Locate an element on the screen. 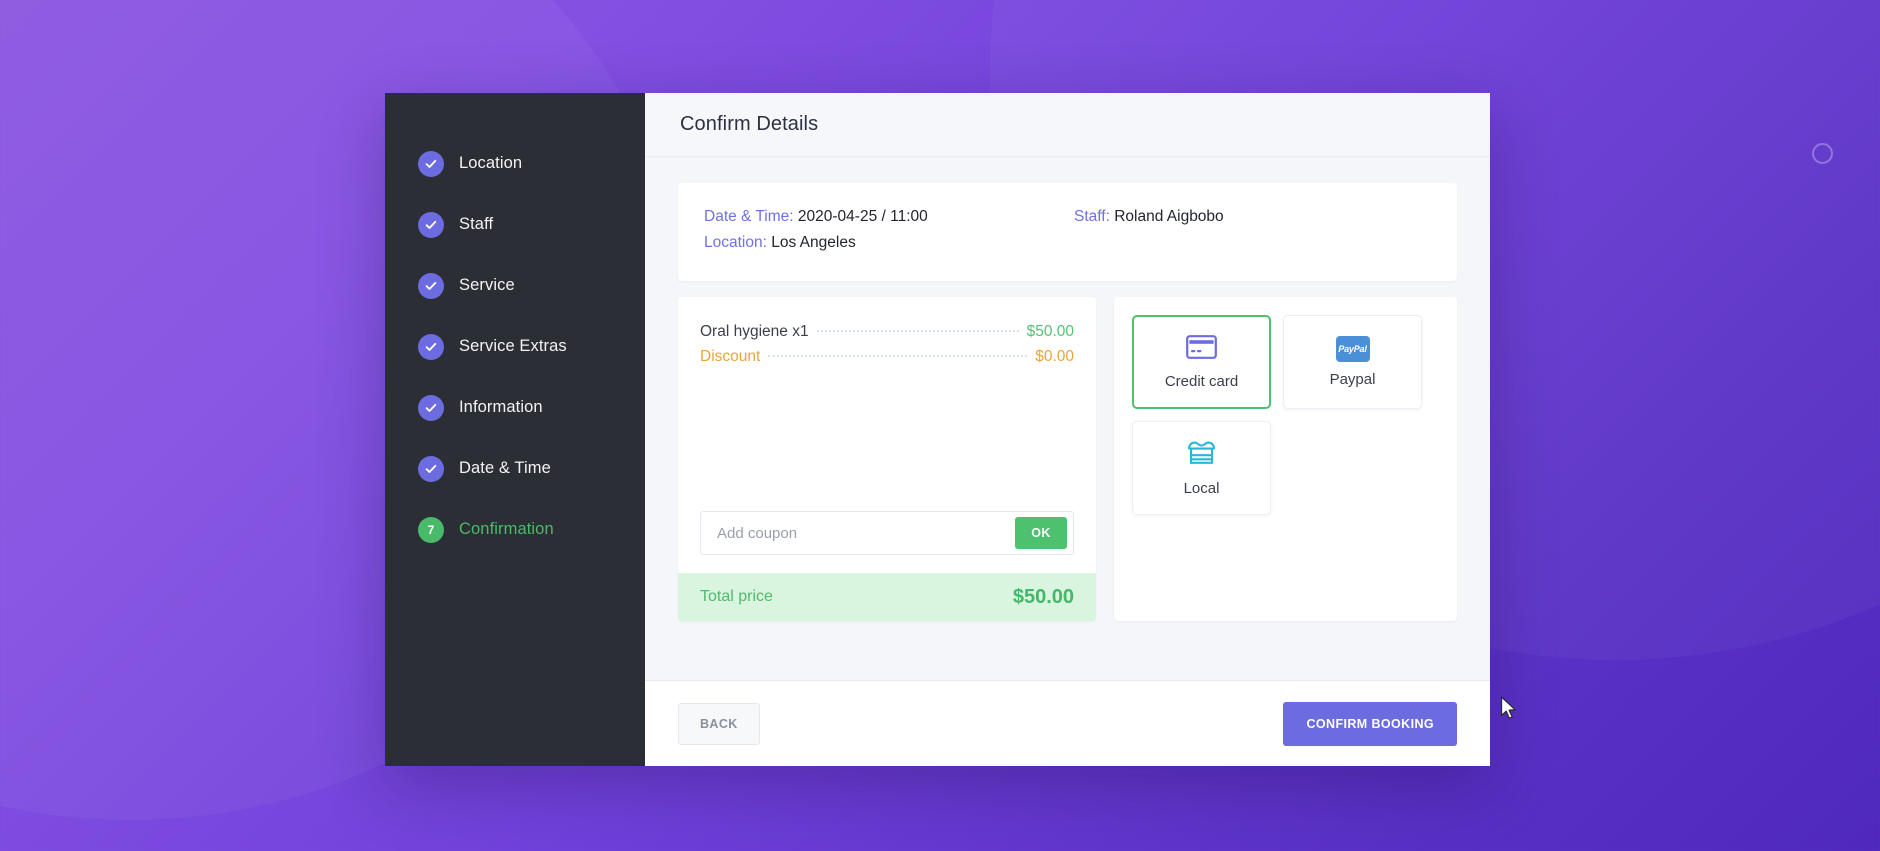 This screenshot has width=1880, height=851. sidebar-step-label: Date & Time is located at coordinates (505, 468).